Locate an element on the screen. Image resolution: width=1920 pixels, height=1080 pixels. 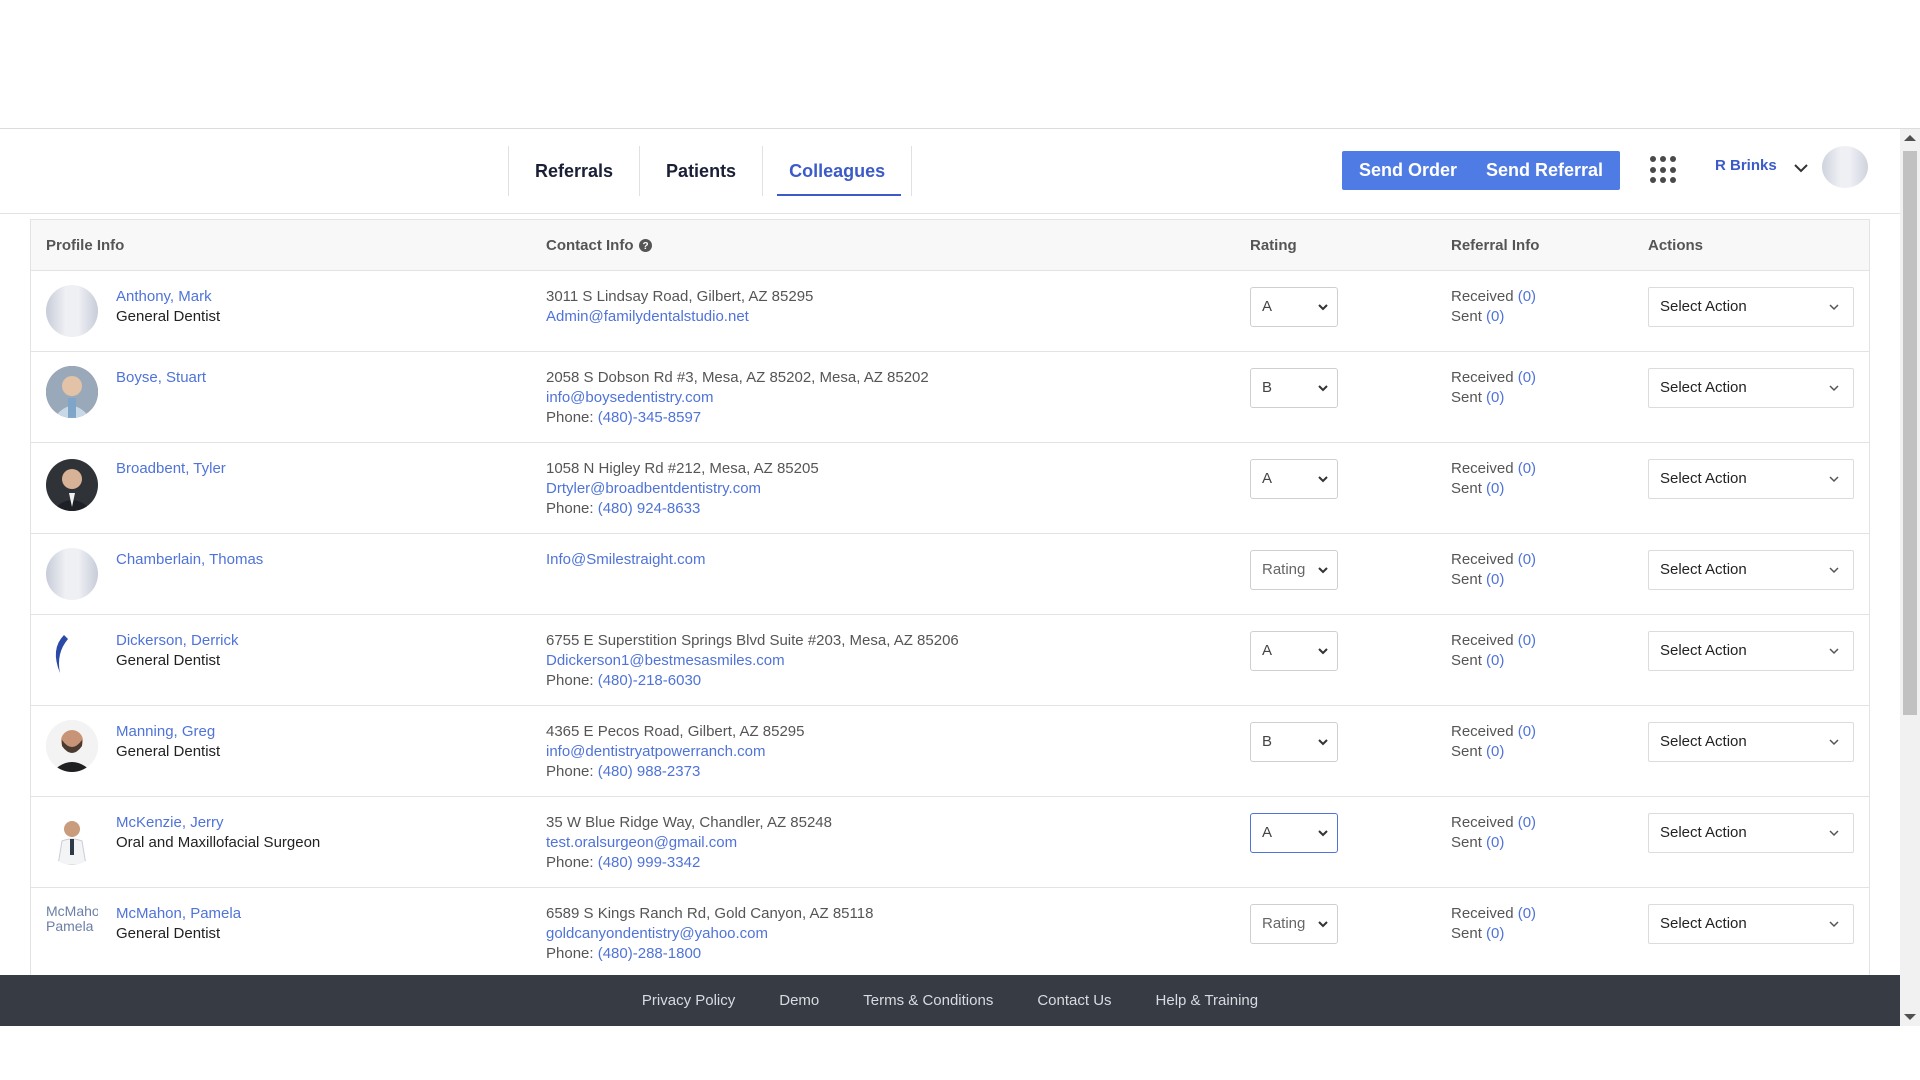
contact-phone: (480)-345-8597 is located at coordinates (649, 417).